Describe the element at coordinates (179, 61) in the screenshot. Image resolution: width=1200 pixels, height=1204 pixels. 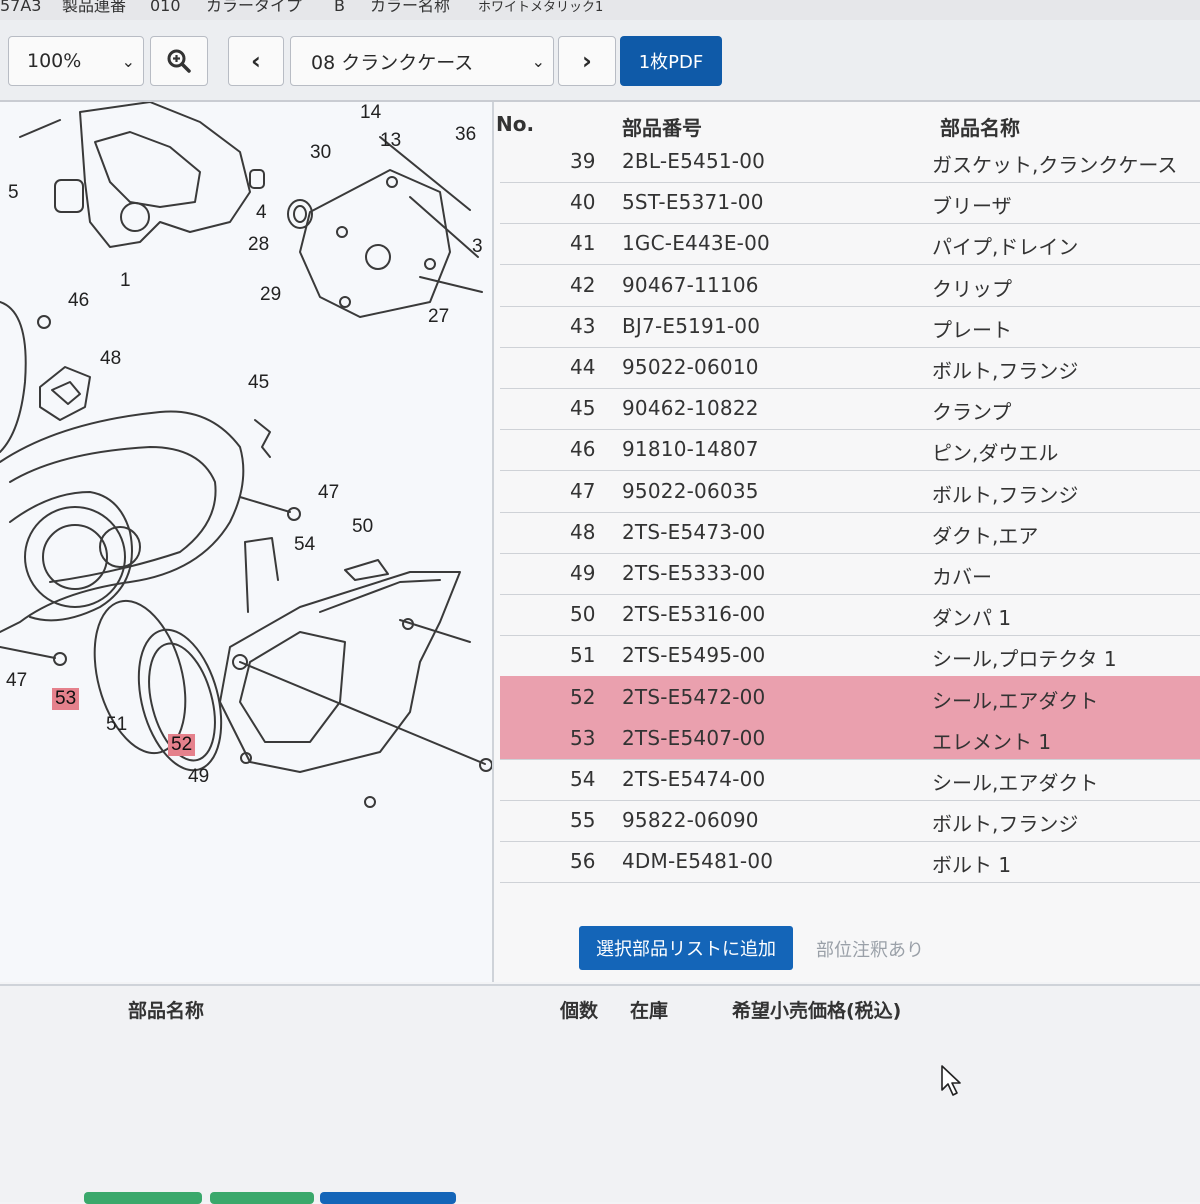
I see `zoom-in-button` at that location.